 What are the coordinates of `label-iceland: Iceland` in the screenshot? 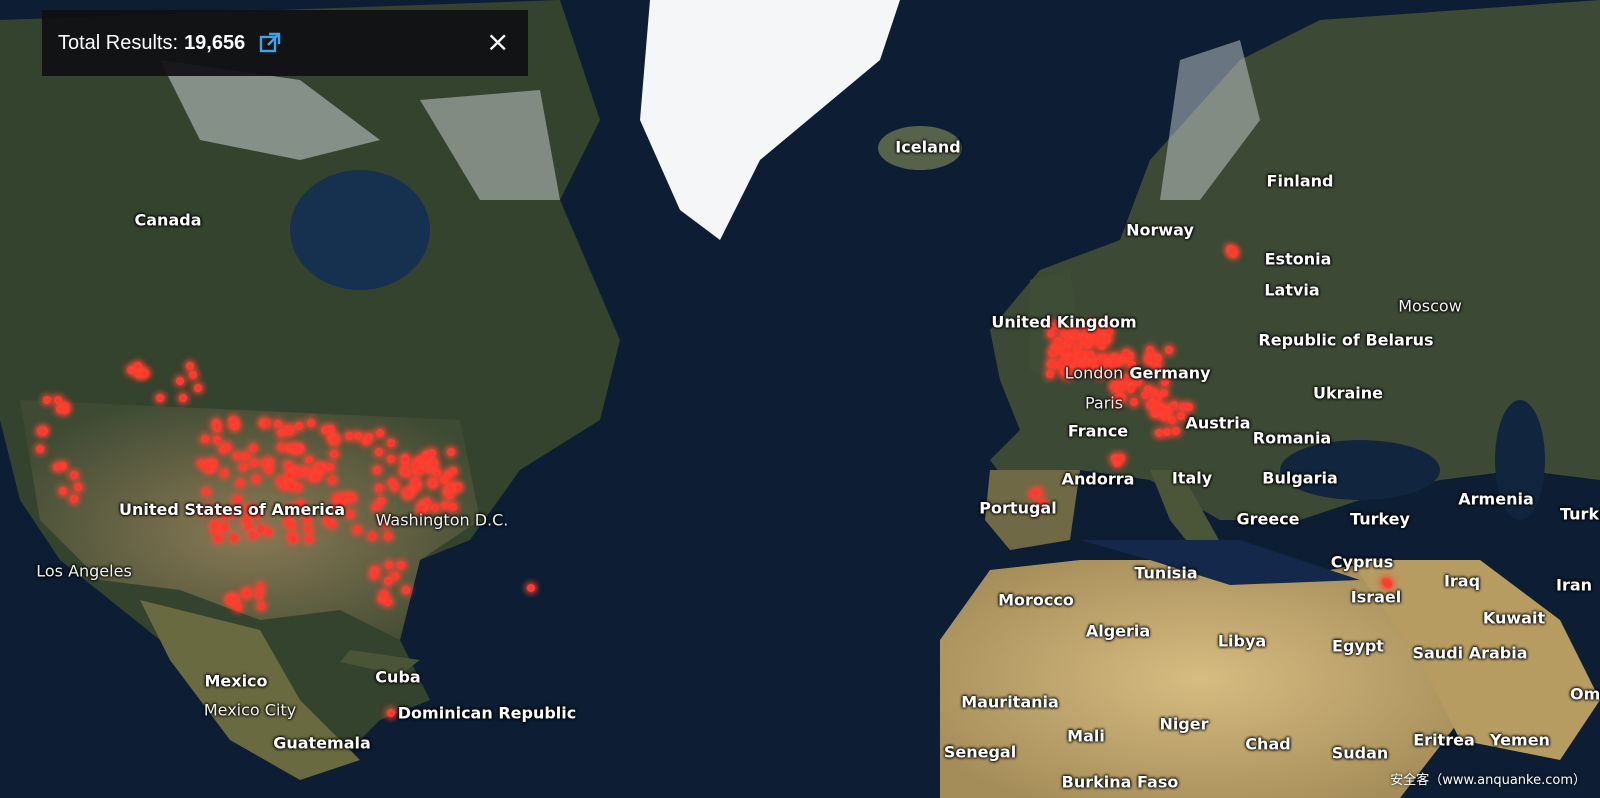 It's located at (928, 147).